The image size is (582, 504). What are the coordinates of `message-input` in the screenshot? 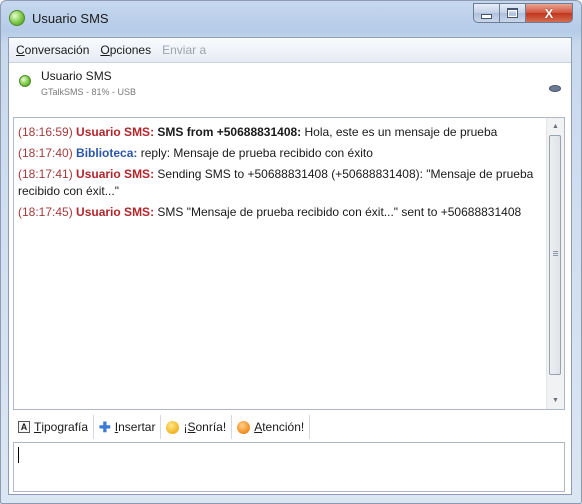 It's located at (289, 467).